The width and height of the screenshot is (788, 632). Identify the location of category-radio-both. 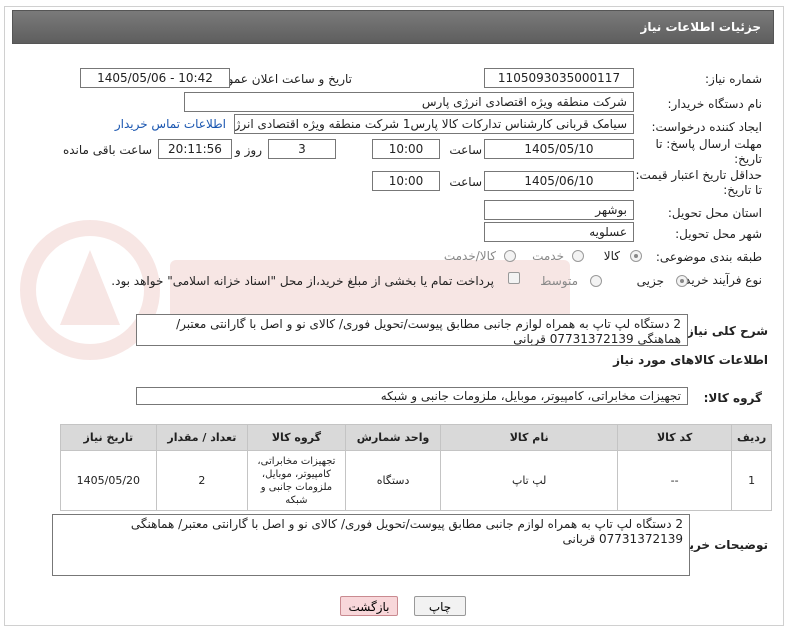
(510, 256).